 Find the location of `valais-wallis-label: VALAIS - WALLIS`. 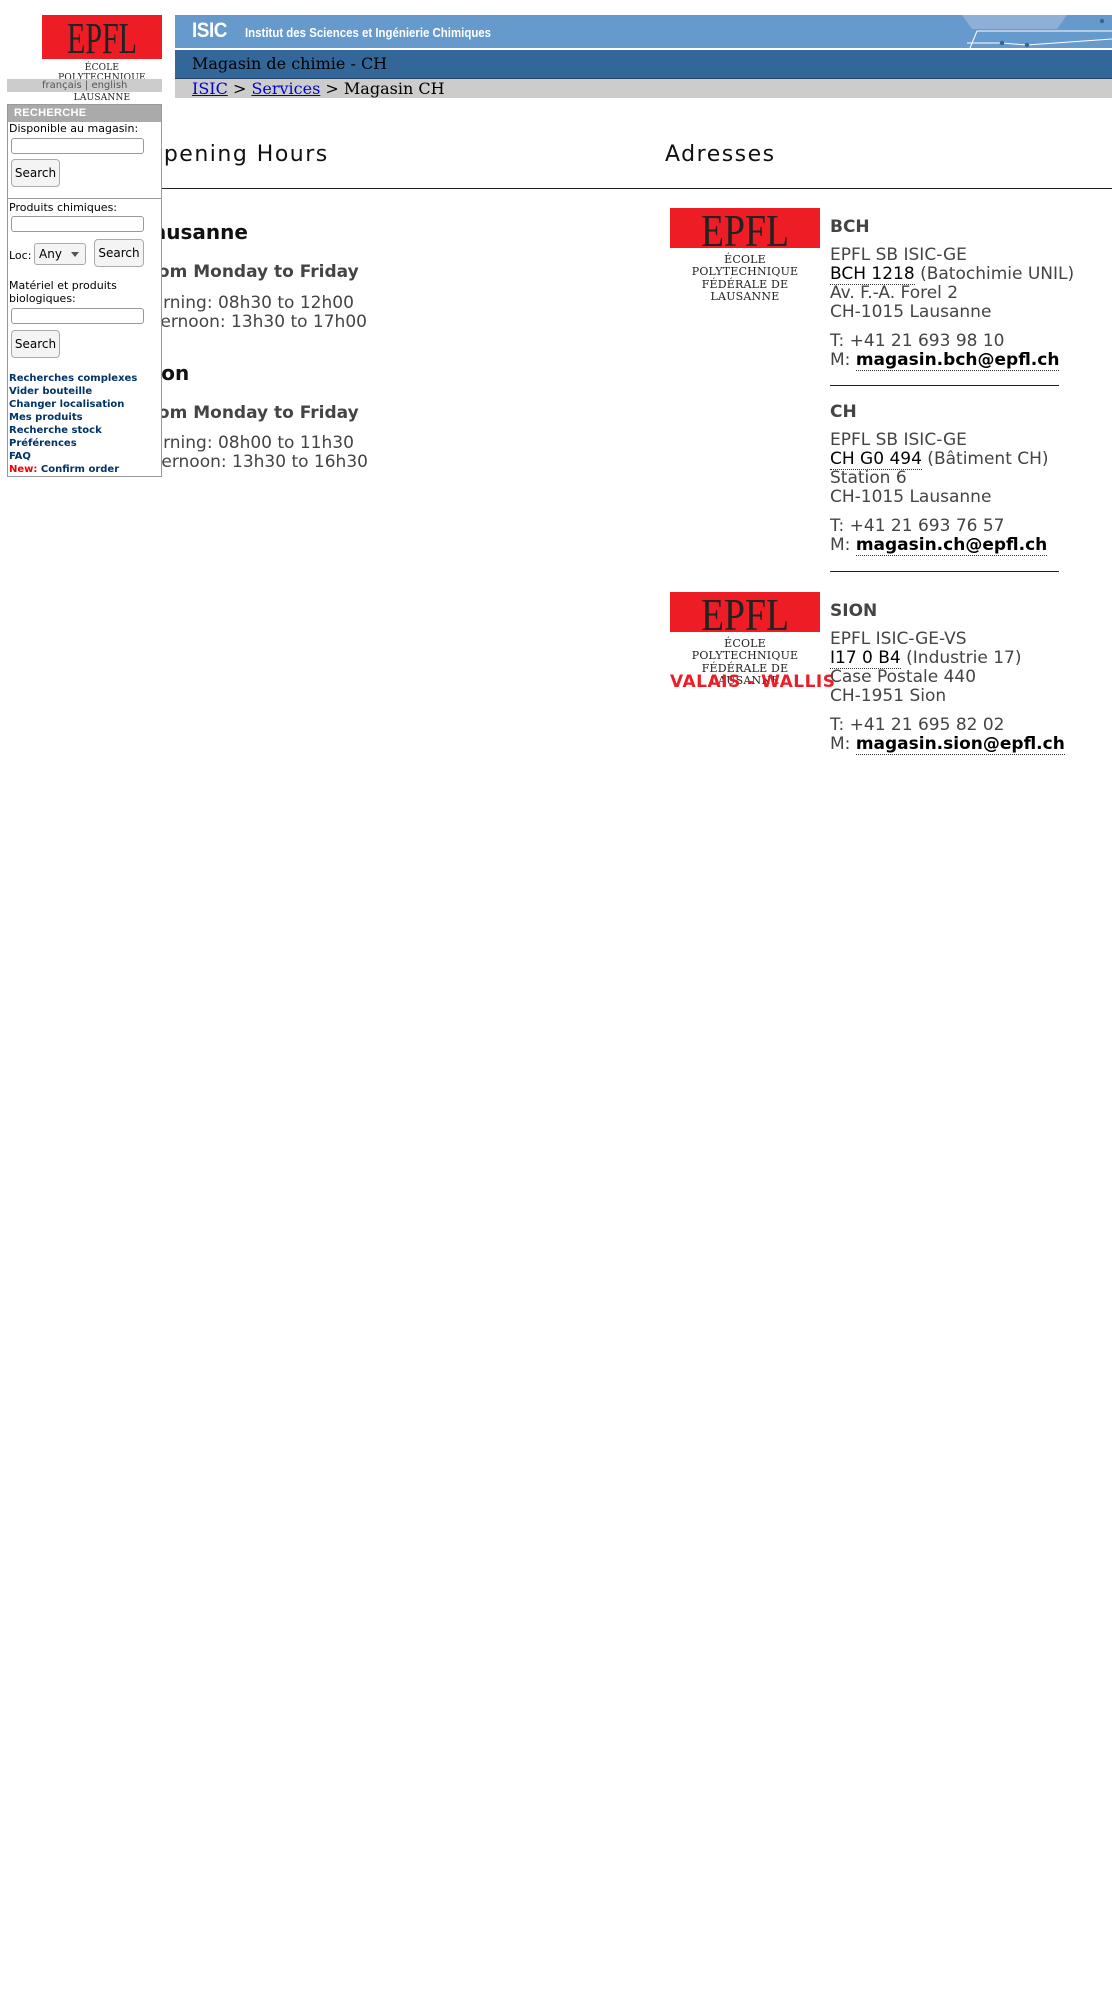

valais-wallis-label: VALAIS - WALLIS is located at coordinates (753, 682).